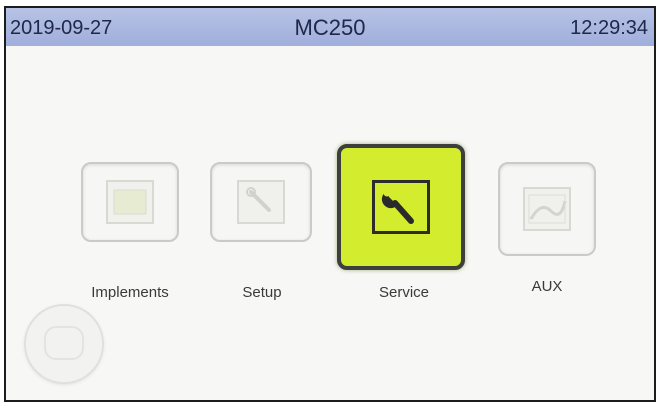  I want to click on implements-button, so click(130, 202).